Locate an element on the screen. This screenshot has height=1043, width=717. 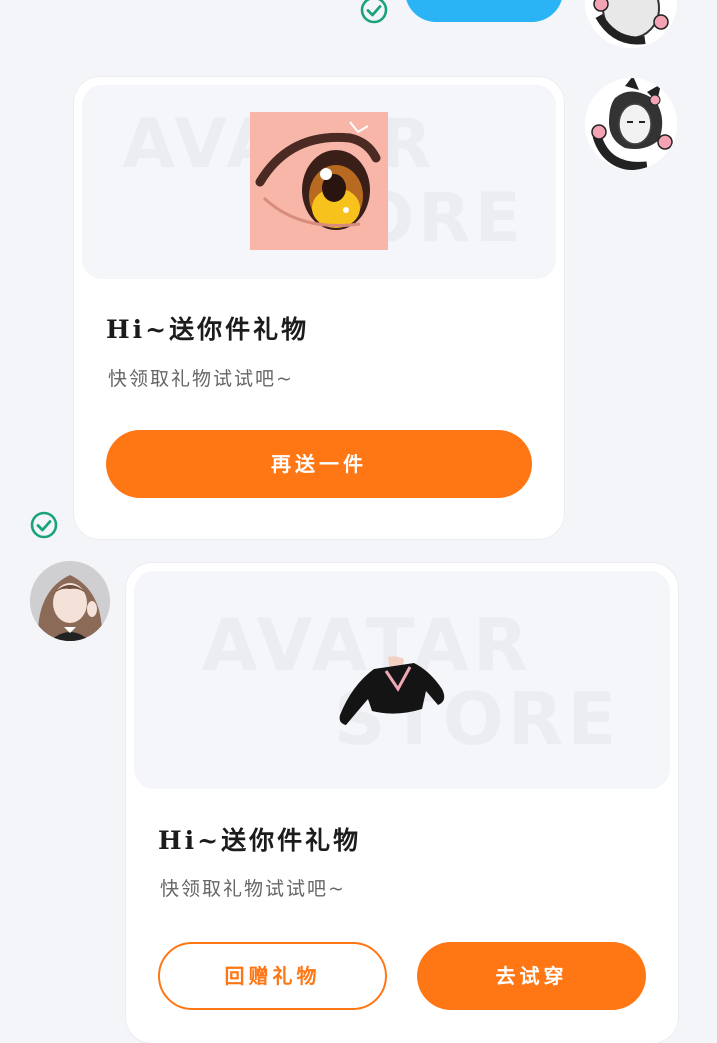
gift-preview: AVATAR STORE is located at coordinates (319, 182).